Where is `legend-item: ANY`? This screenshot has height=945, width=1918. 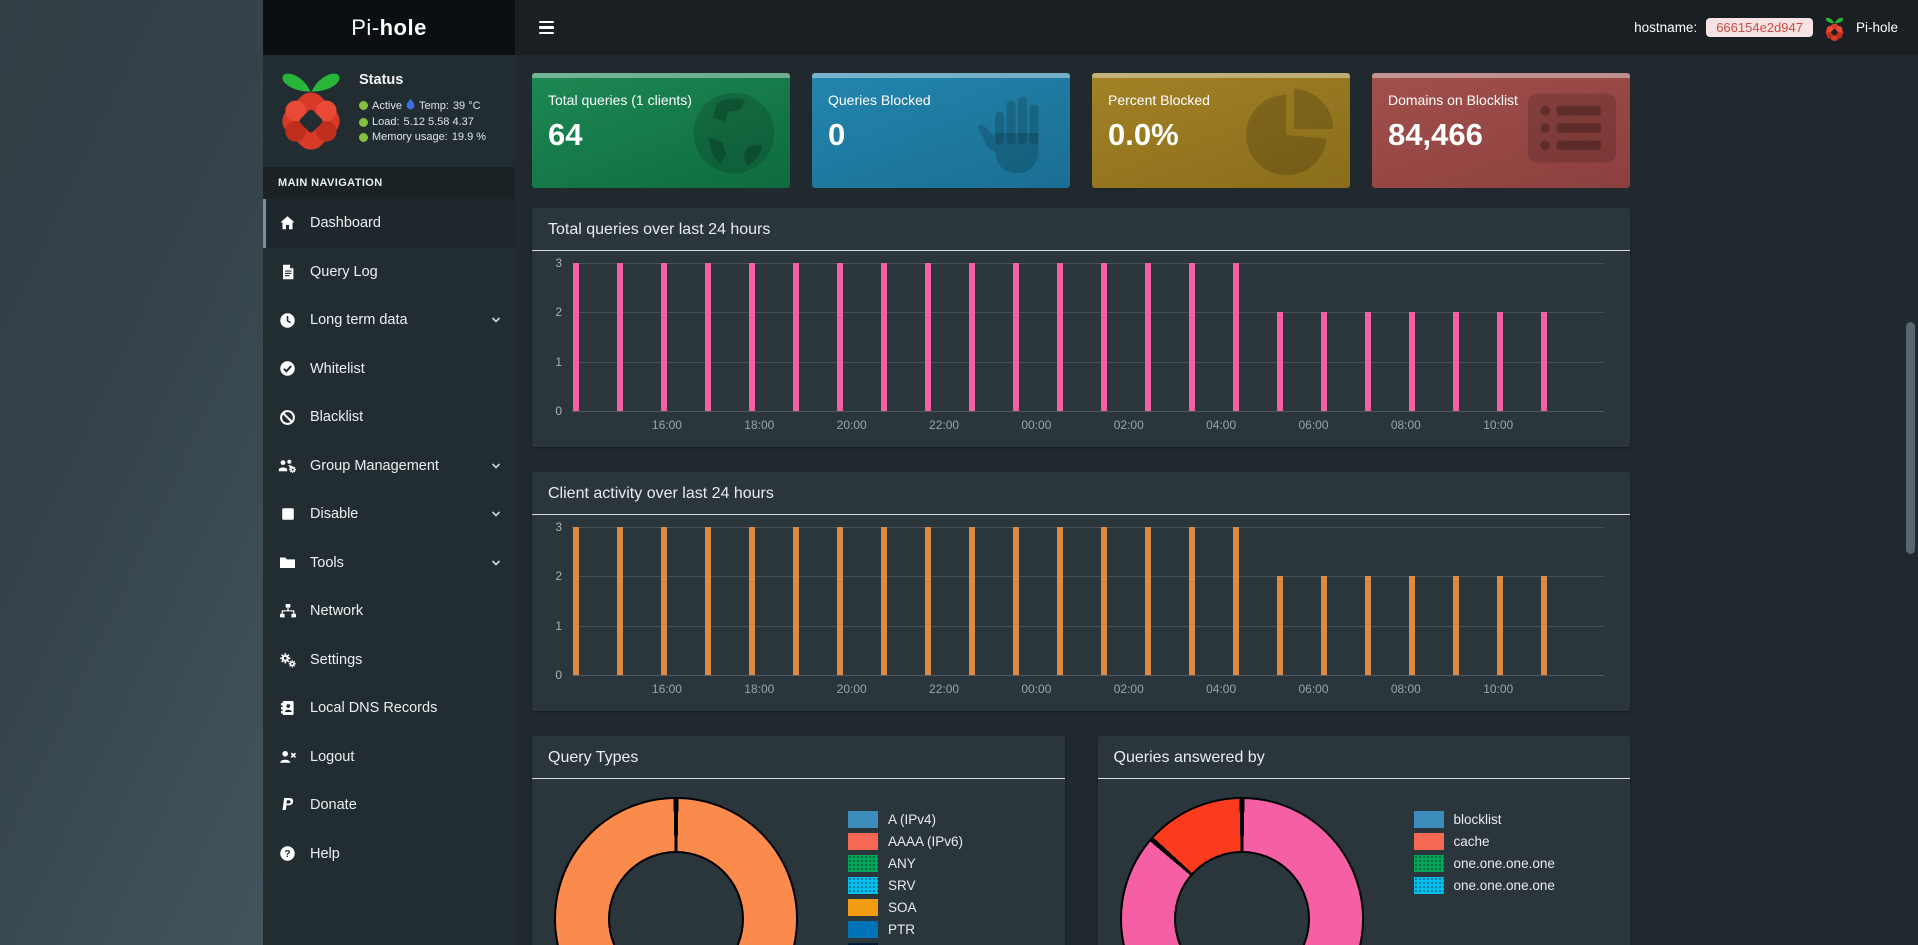
legend-item: ANY is located at coordinates (905, 863).